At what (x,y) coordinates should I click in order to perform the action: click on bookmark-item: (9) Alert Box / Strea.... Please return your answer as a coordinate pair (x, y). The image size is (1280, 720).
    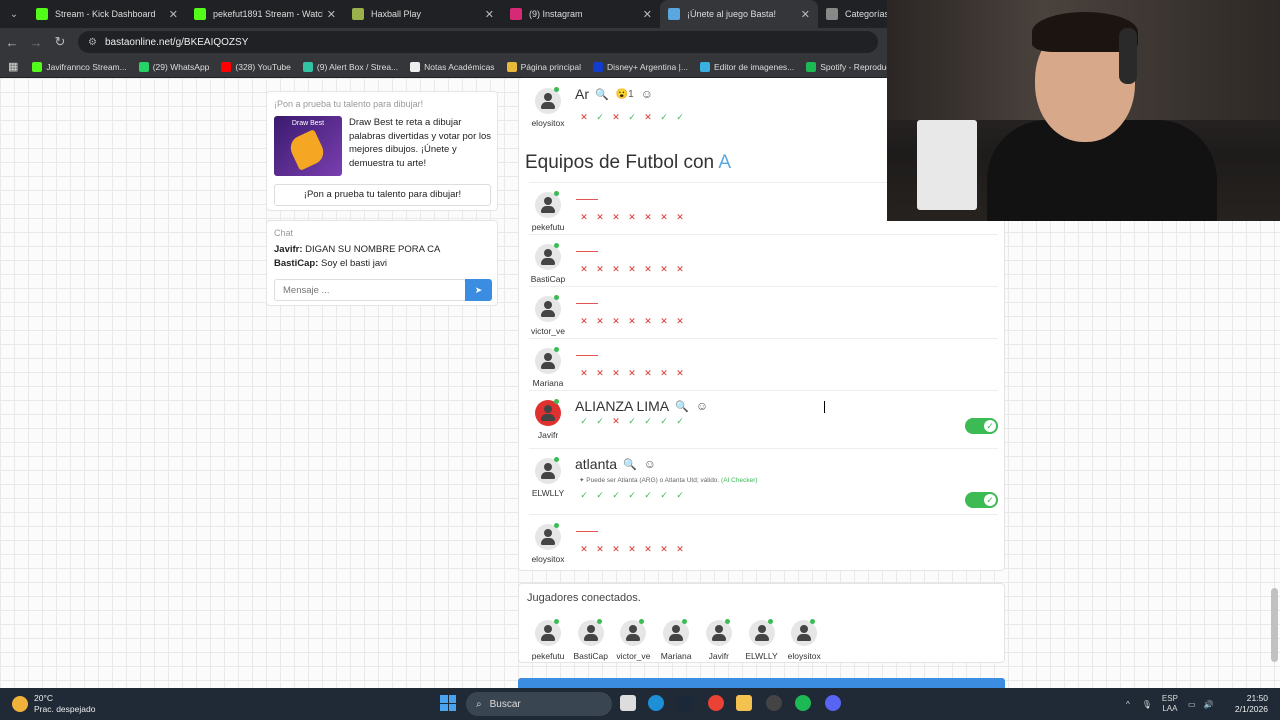
    Looking at the image, I should click on (350, 66).